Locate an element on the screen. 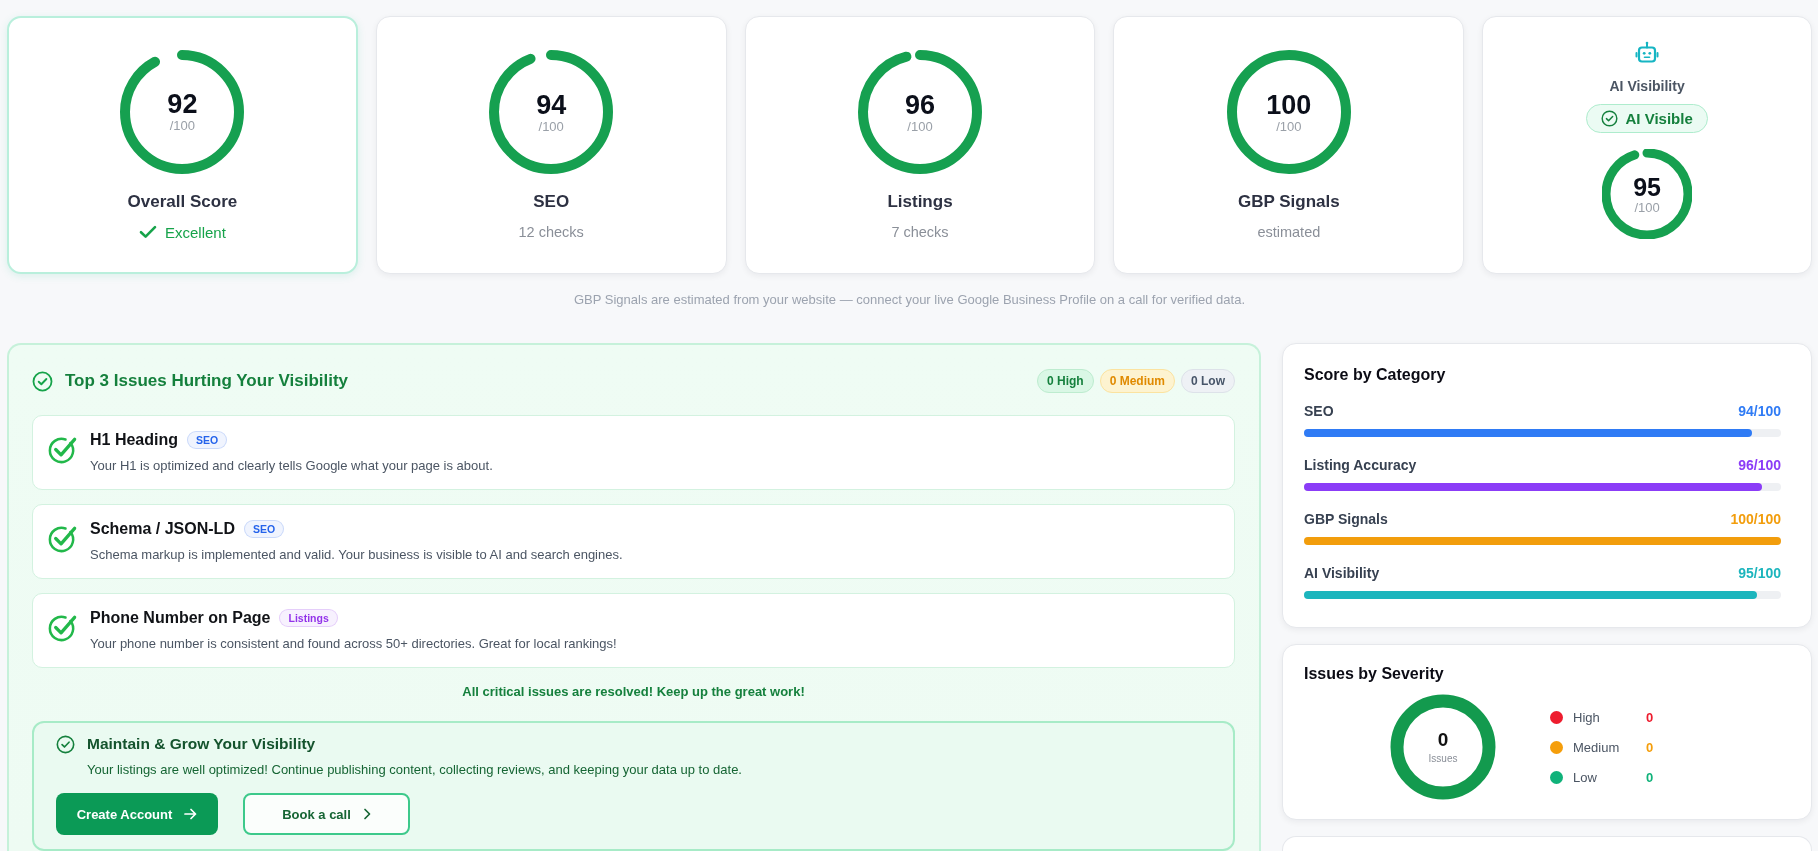  score-value: 95 is located at coordinates (1647, 187).